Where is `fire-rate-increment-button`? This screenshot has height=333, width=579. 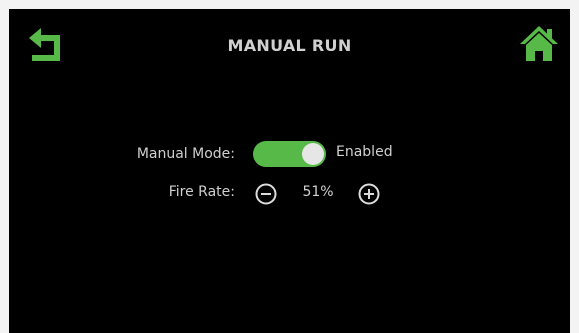 fire-rate-increment-button is located at coordinates (369, 194).